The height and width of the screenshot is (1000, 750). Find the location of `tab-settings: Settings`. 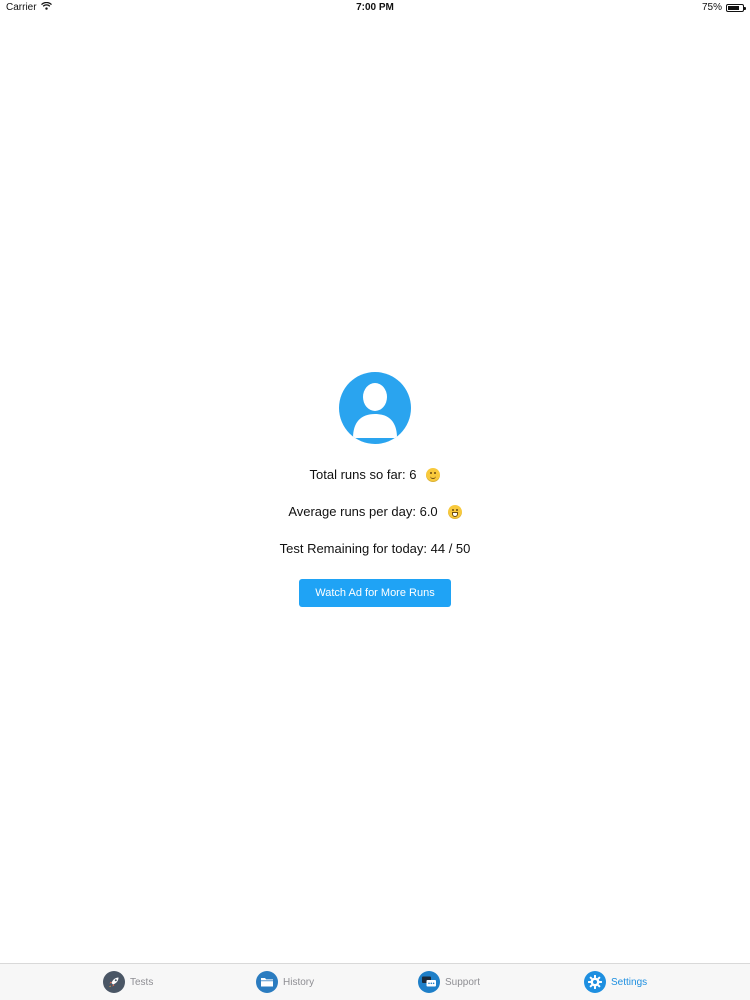

tab-settings: Settings is located at coordinates (615, 982).